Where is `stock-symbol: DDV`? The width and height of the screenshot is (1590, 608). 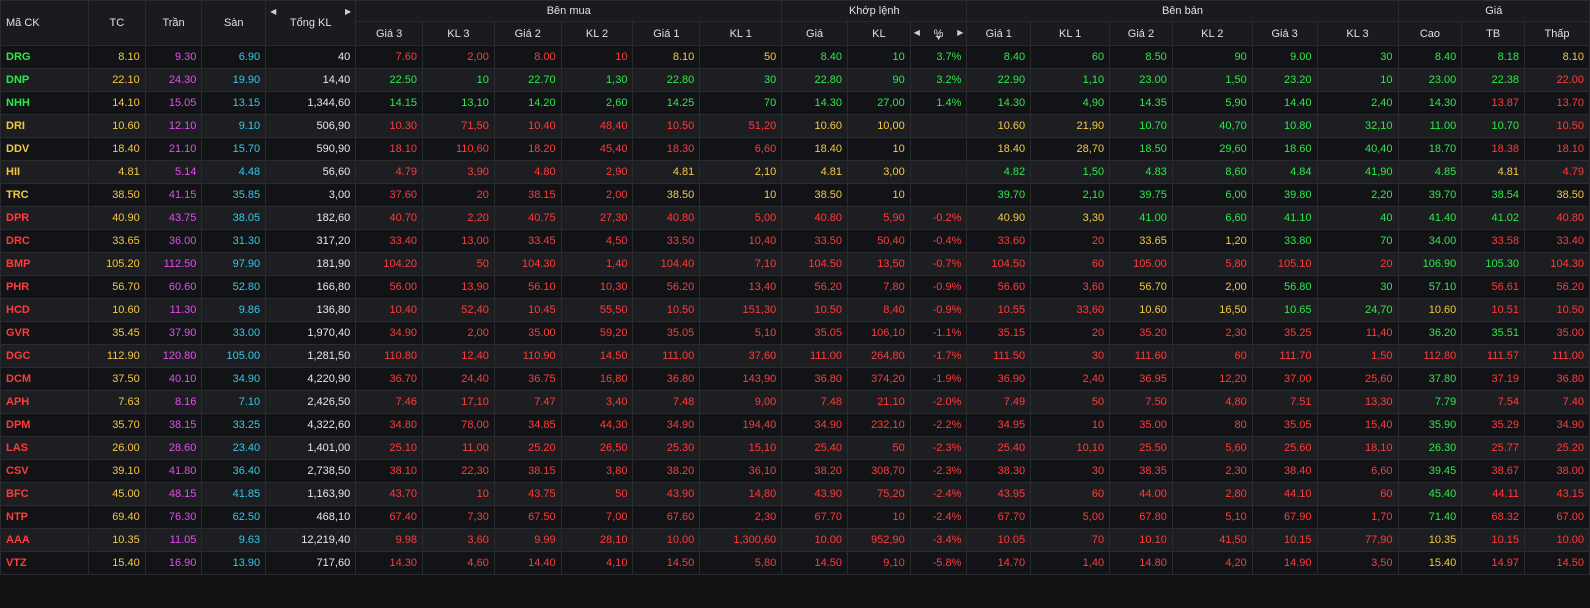
stock-symbol: DDV is located at coordinates (45, 149).